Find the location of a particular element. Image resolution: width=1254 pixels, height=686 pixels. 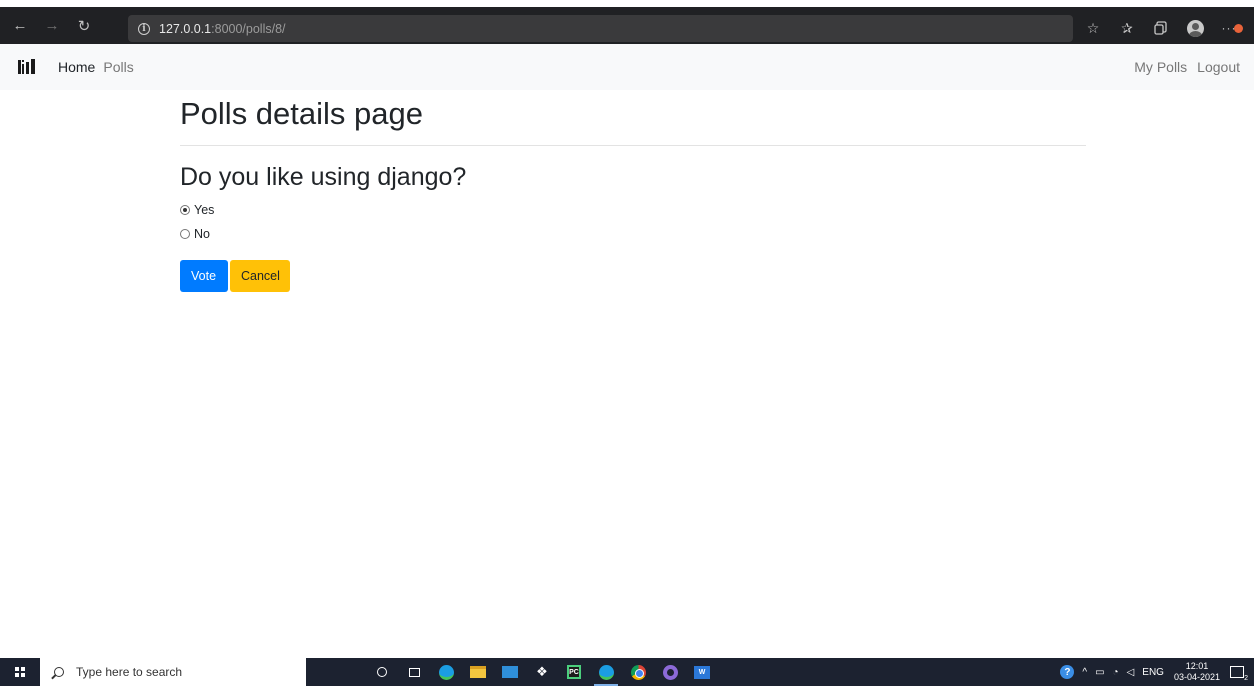

browser-toolbar: ← → ↻ i 127.0.0.1:8000/polls/8/ ☆ ✰ ··· is located at coordinates (627, 22).